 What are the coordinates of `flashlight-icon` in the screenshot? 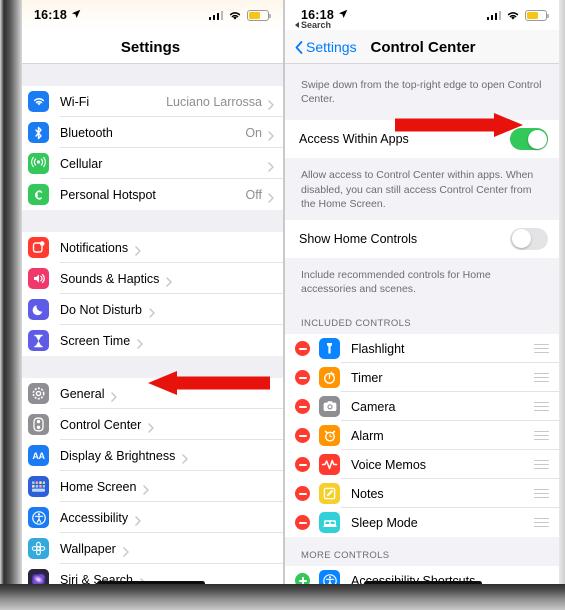 It's located at (329, 349).